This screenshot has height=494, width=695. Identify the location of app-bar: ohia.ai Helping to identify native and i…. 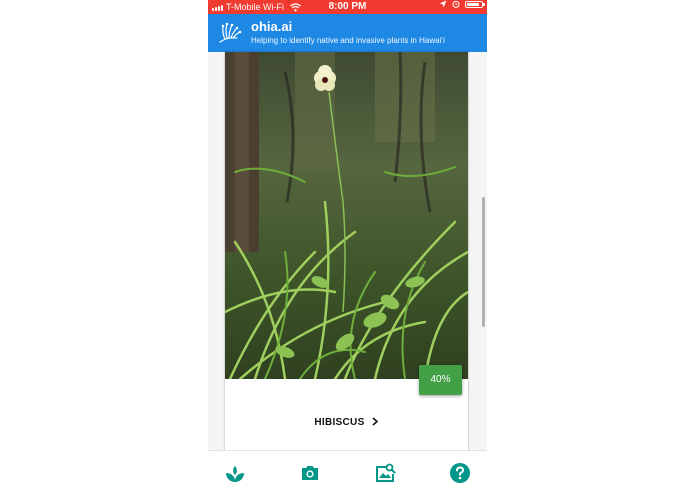
(347, 33).